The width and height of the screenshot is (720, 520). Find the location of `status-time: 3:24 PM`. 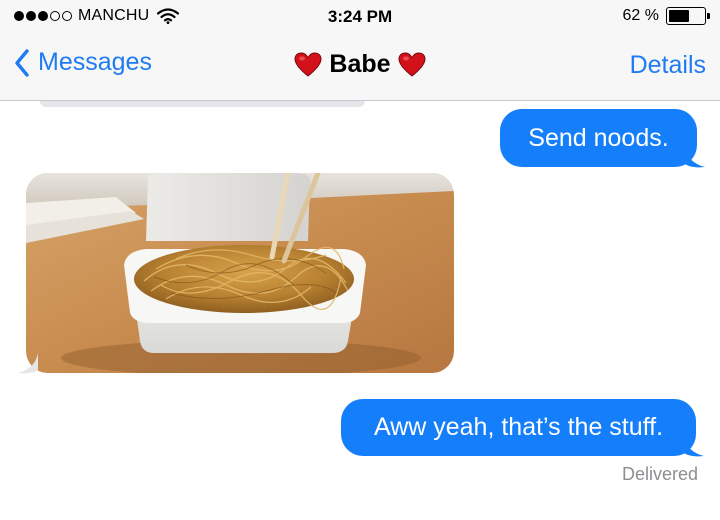

status-time: 3:24 PM is located at coordinates (360, 16).